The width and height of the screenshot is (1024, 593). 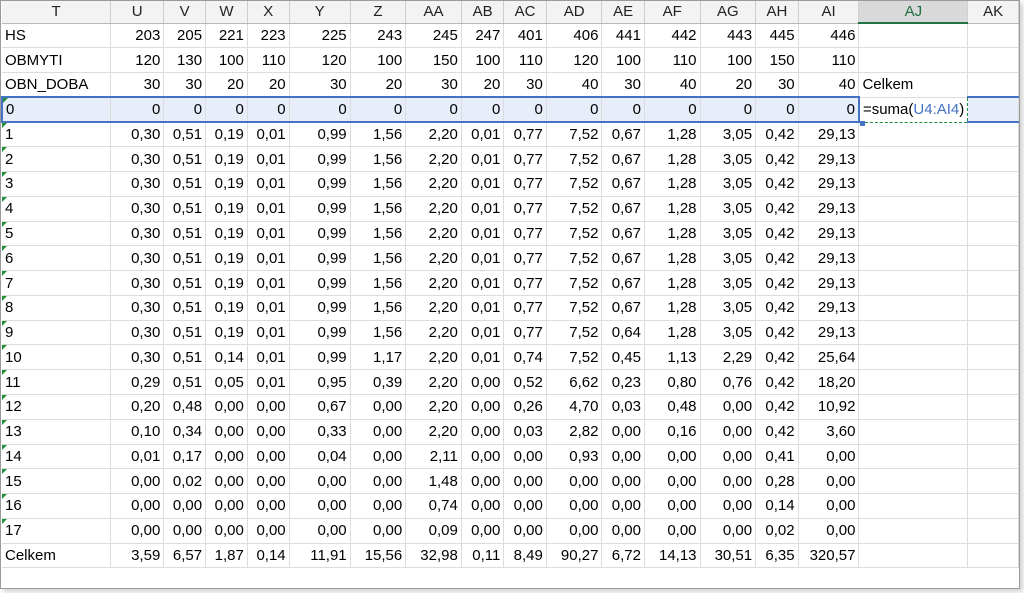 What do you see at coordinates (57, 481) in the screenshot?
I see `row-label-cell: 15` at bounding box center [57, 481].